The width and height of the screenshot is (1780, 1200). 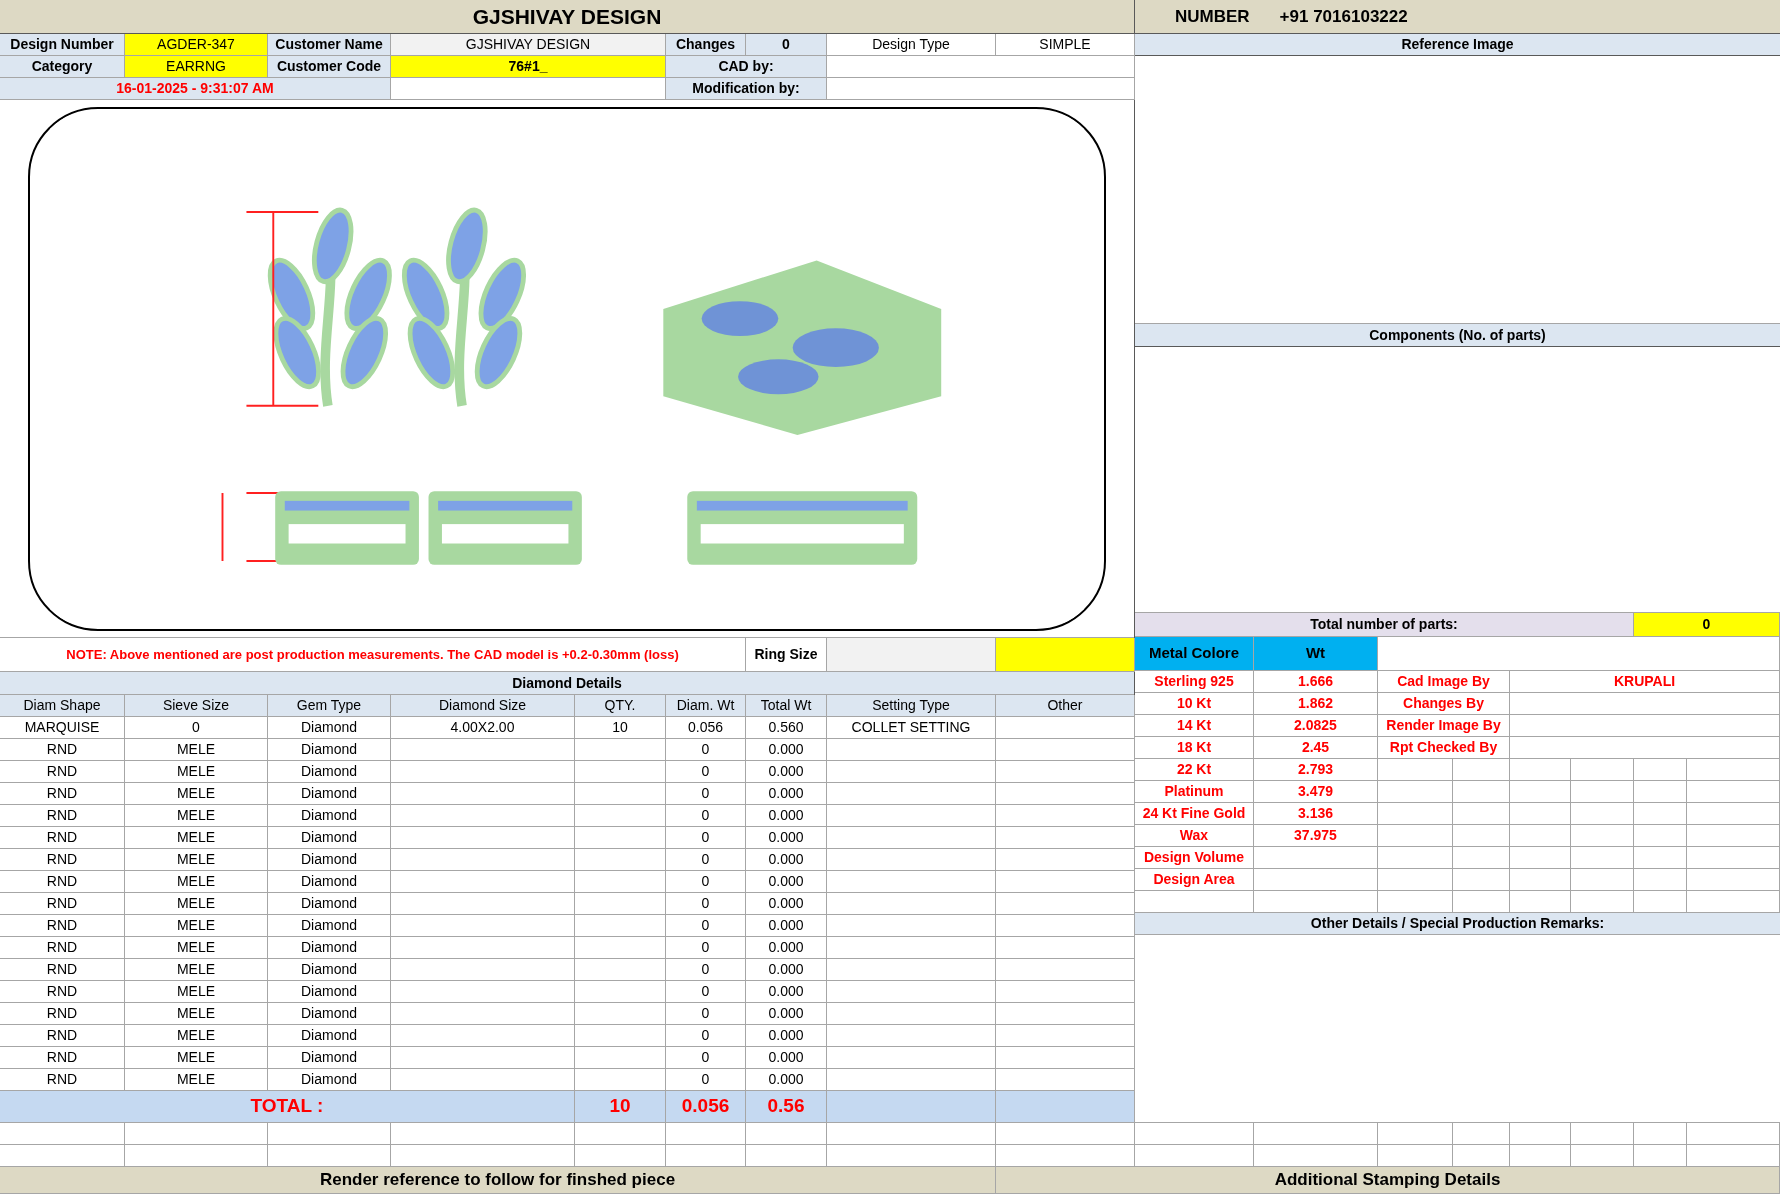 What do you see at coordinates (1194, 880) in the screenshot?
I see `metal-name: Design Area` at bounding box center [1194, 880].